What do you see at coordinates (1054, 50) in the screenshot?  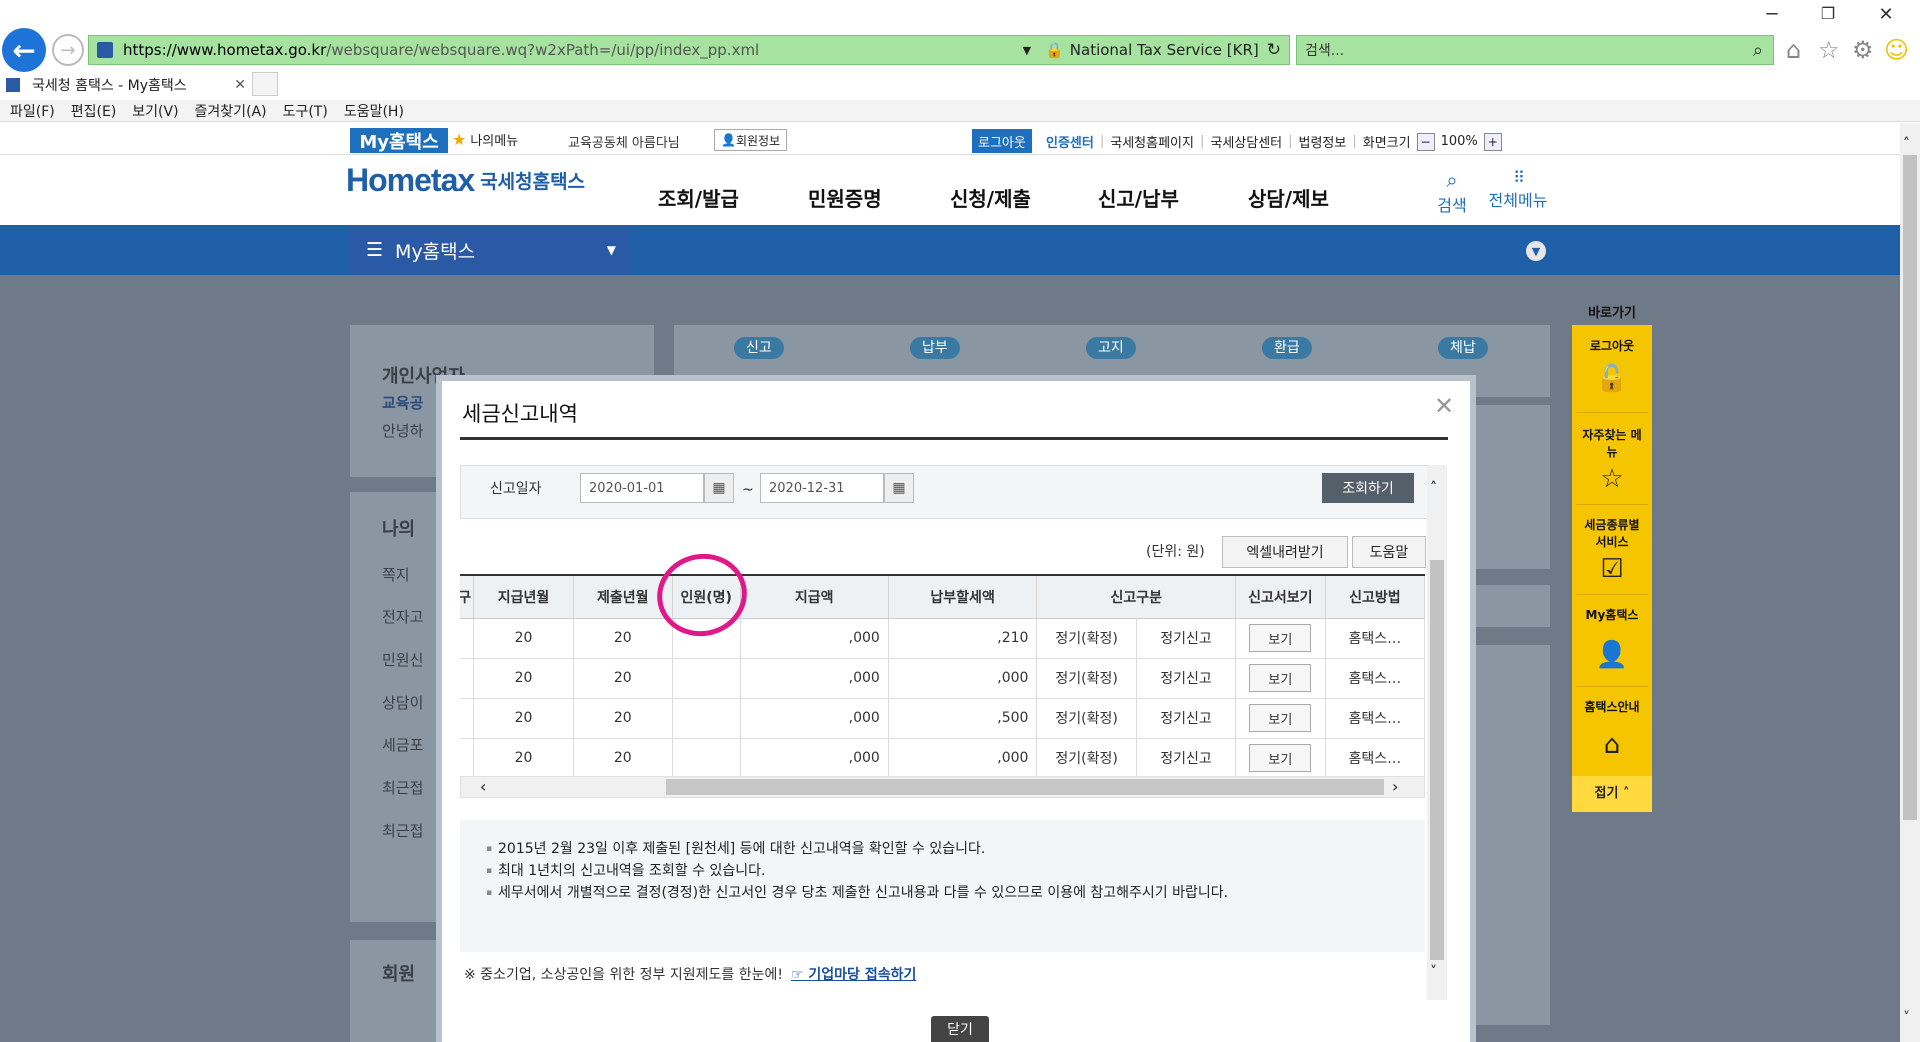 I see `lock-icon: 🔒` at bounding box center [1054, 50].